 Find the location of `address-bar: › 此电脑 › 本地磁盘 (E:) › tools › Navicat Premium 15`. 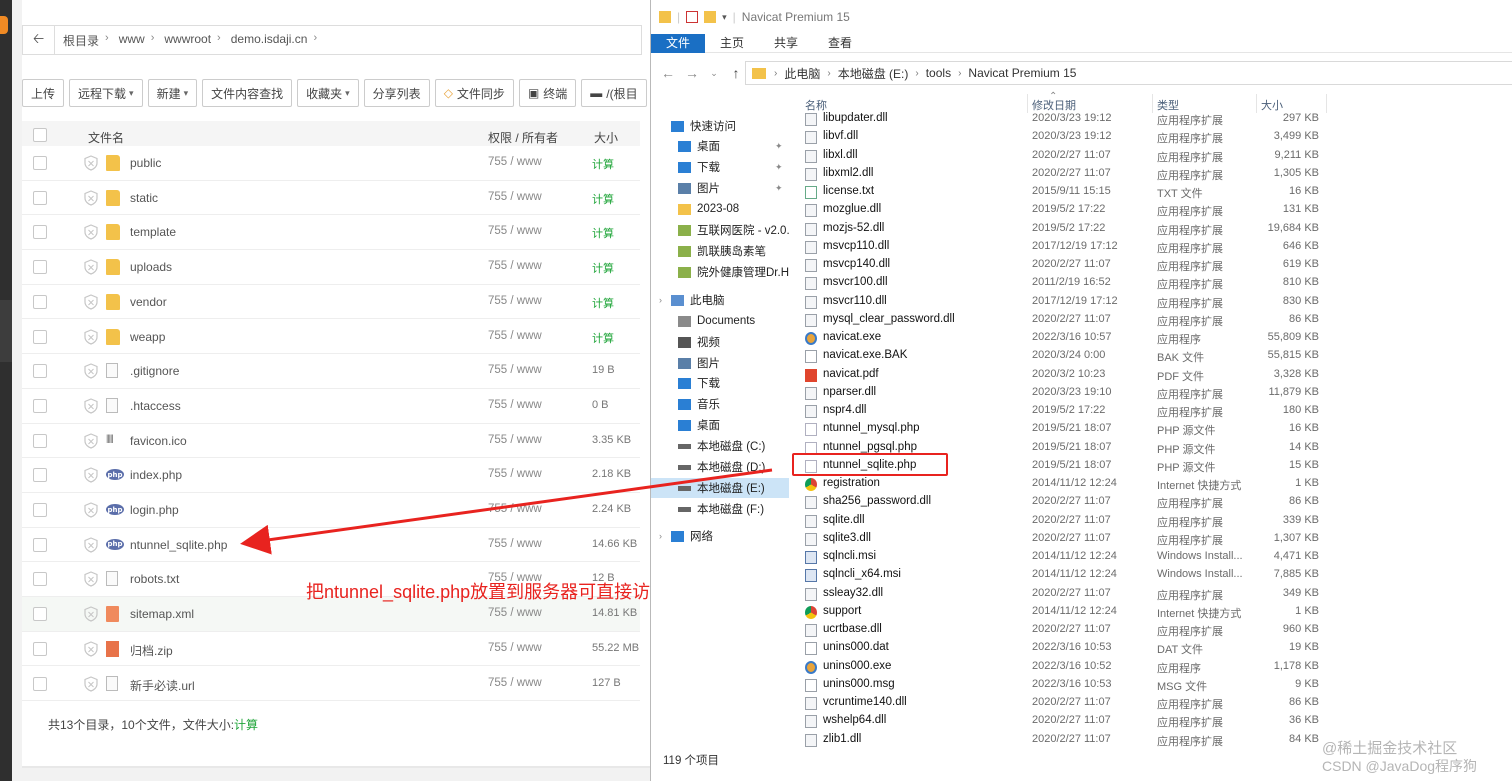

address-bar: › 此电脑 › 本地磁盘 (E:) › tools › Navicat Premium 15 is located at coordinates (1128, 73).